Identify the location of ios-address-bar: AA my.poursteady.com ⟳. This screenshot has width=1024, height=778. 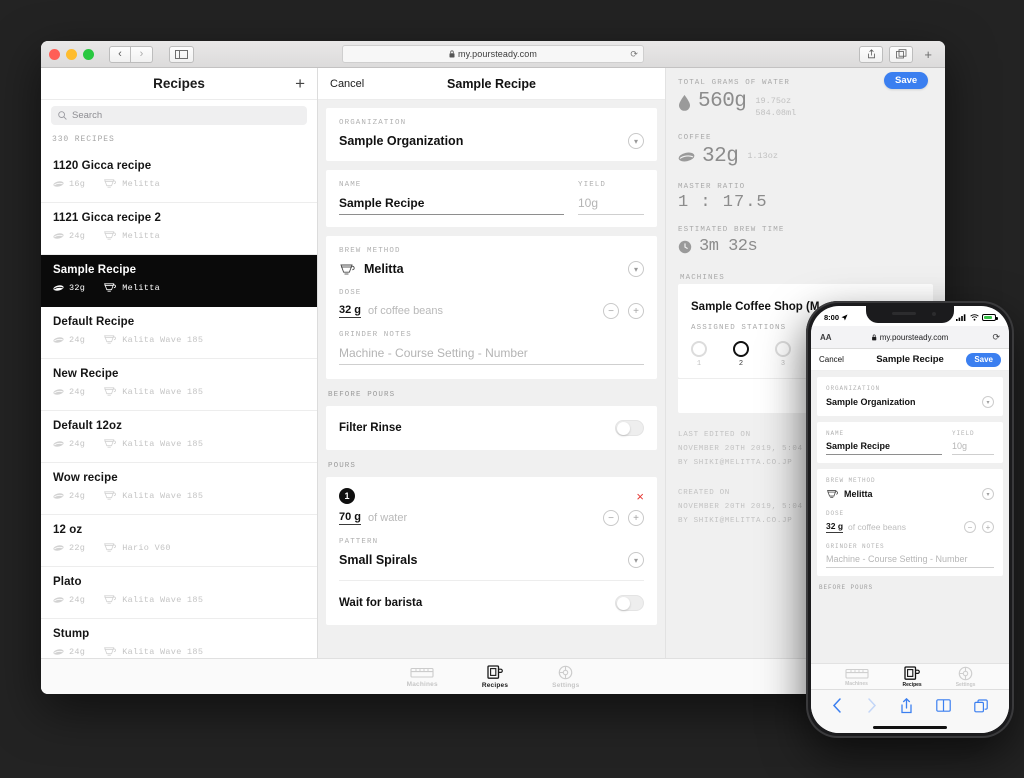
(910, 337).